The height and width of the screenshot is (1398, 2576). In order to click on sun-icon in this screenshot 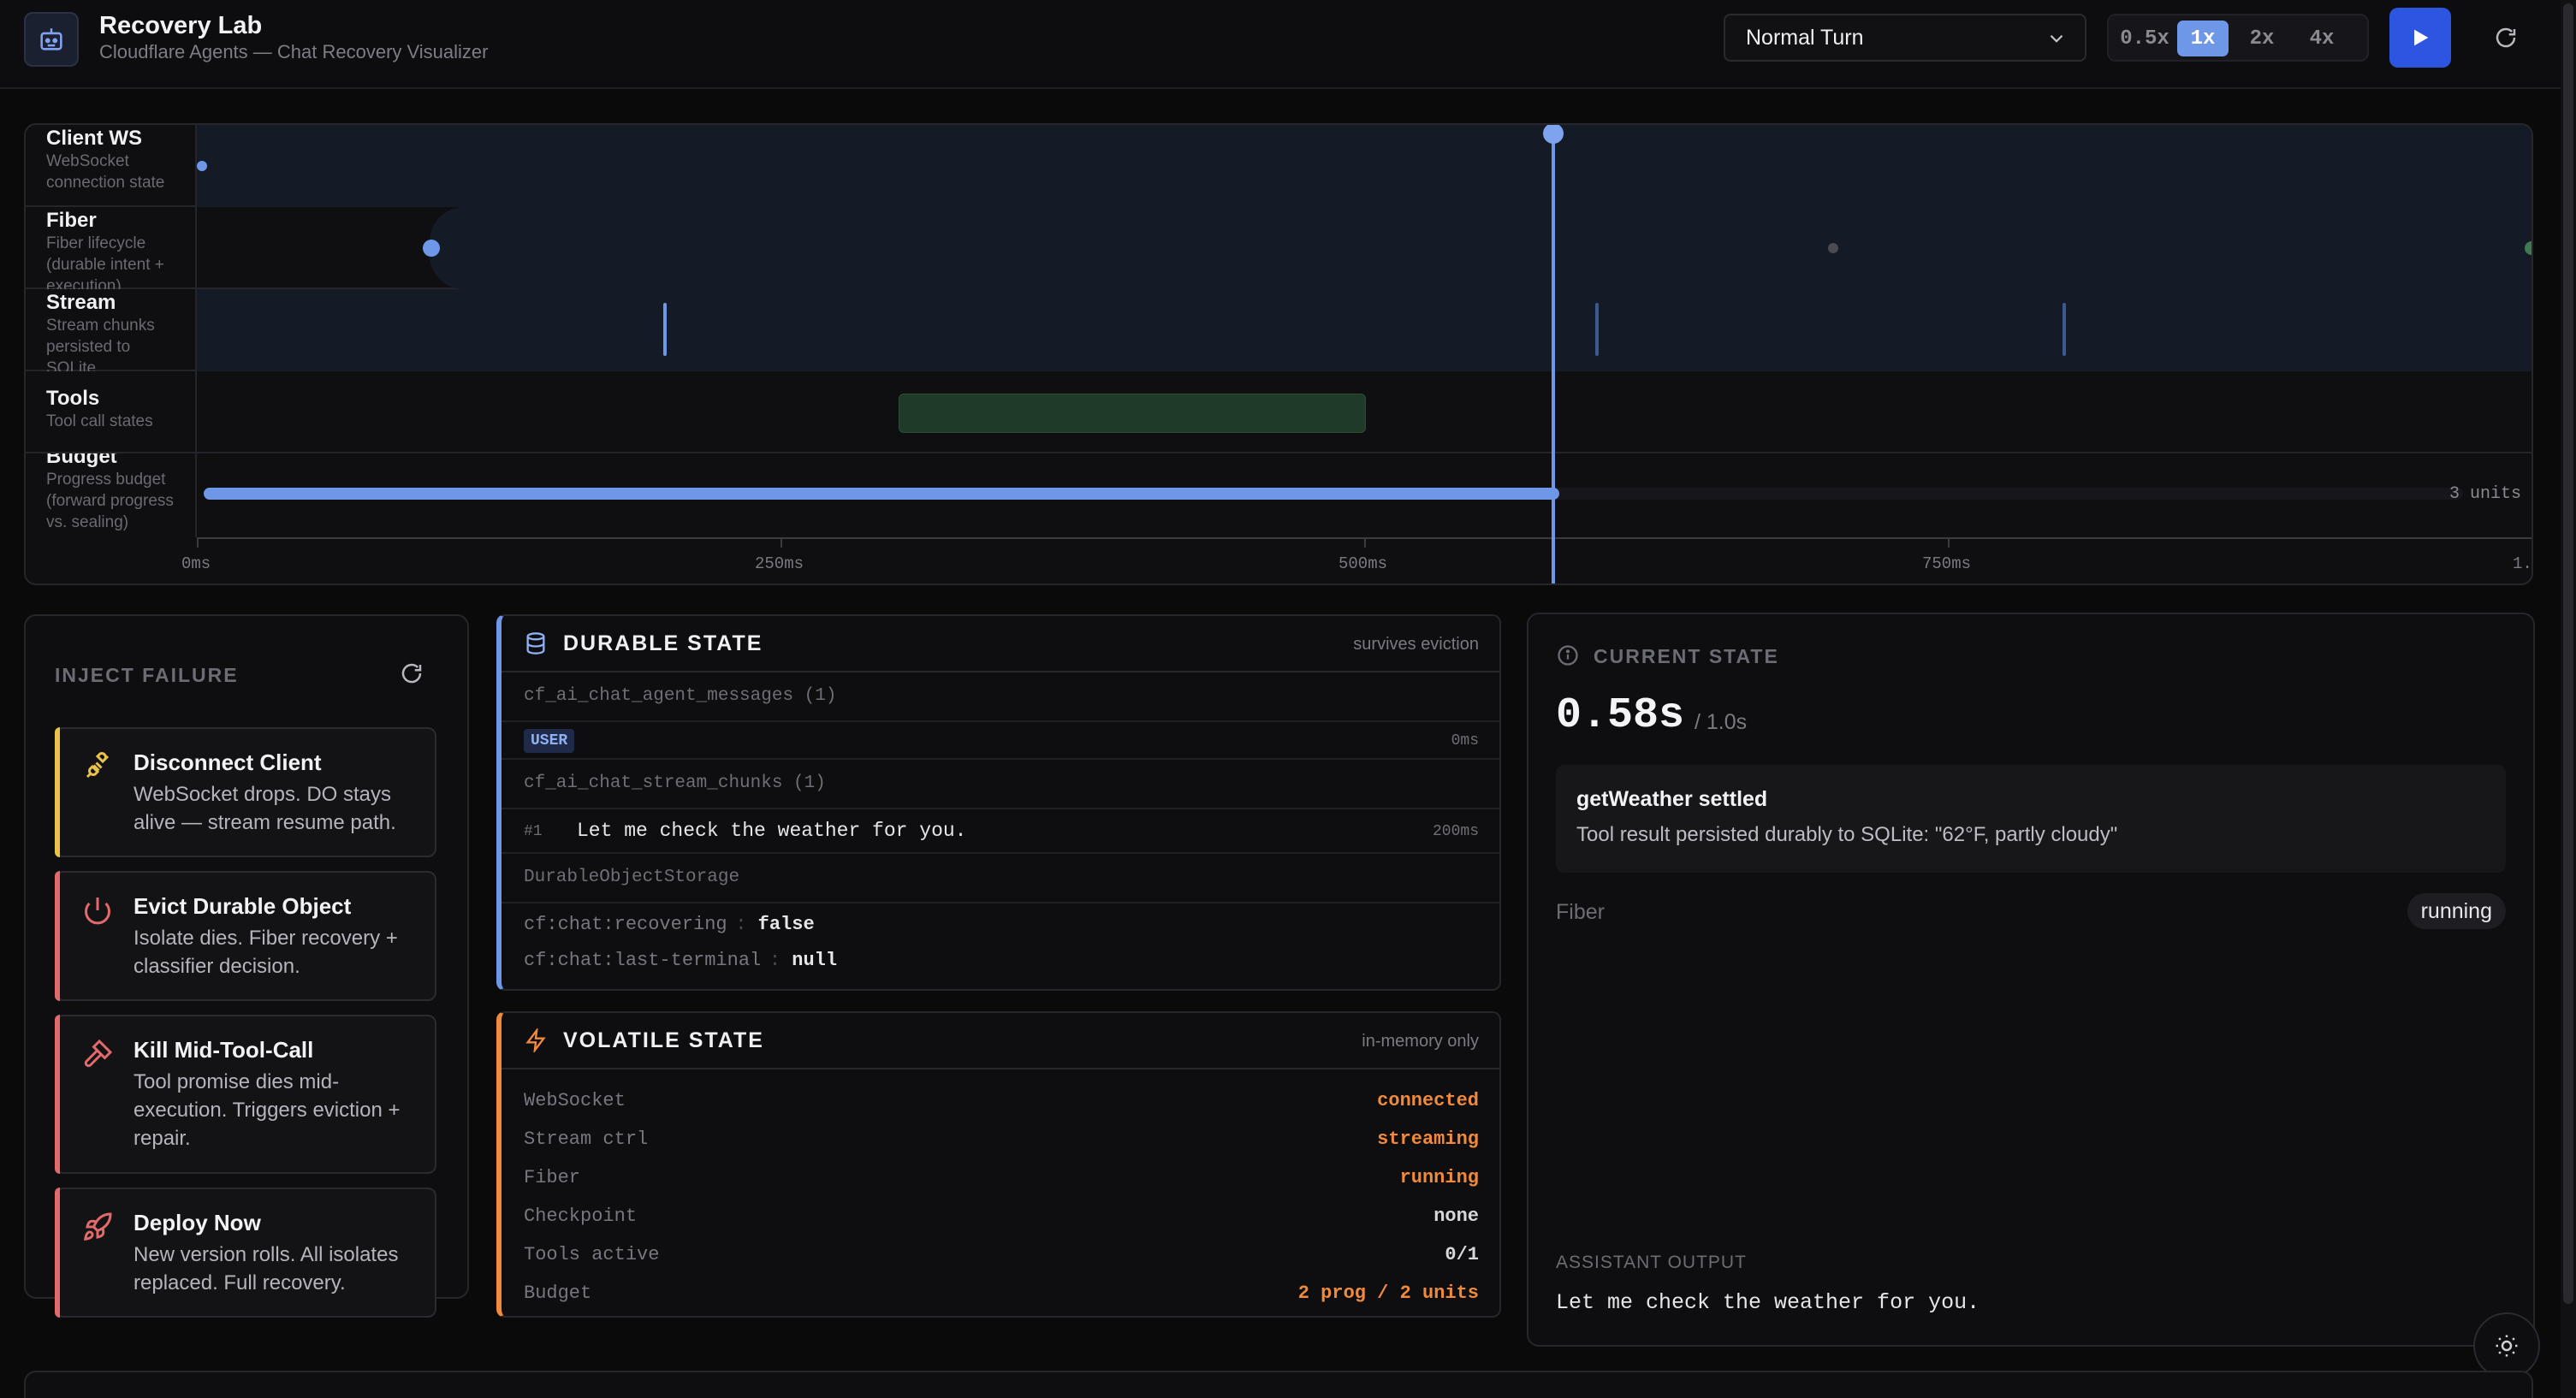, I will do `click(2507, 1346)`.